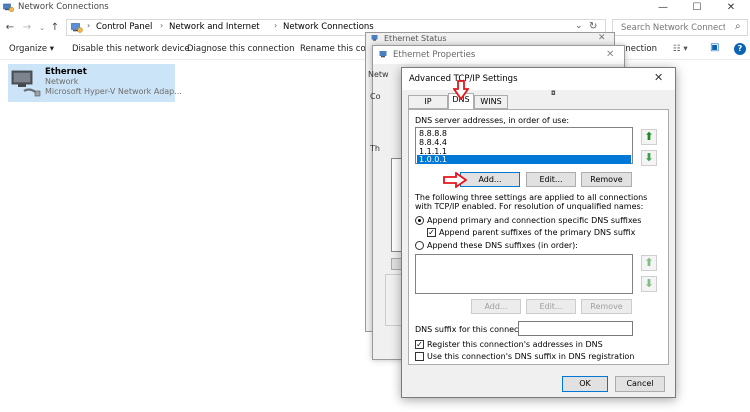  Describe the element at coordinates (66, 72) in the screenshot. I see `connection-name: Ethernet` at that location.